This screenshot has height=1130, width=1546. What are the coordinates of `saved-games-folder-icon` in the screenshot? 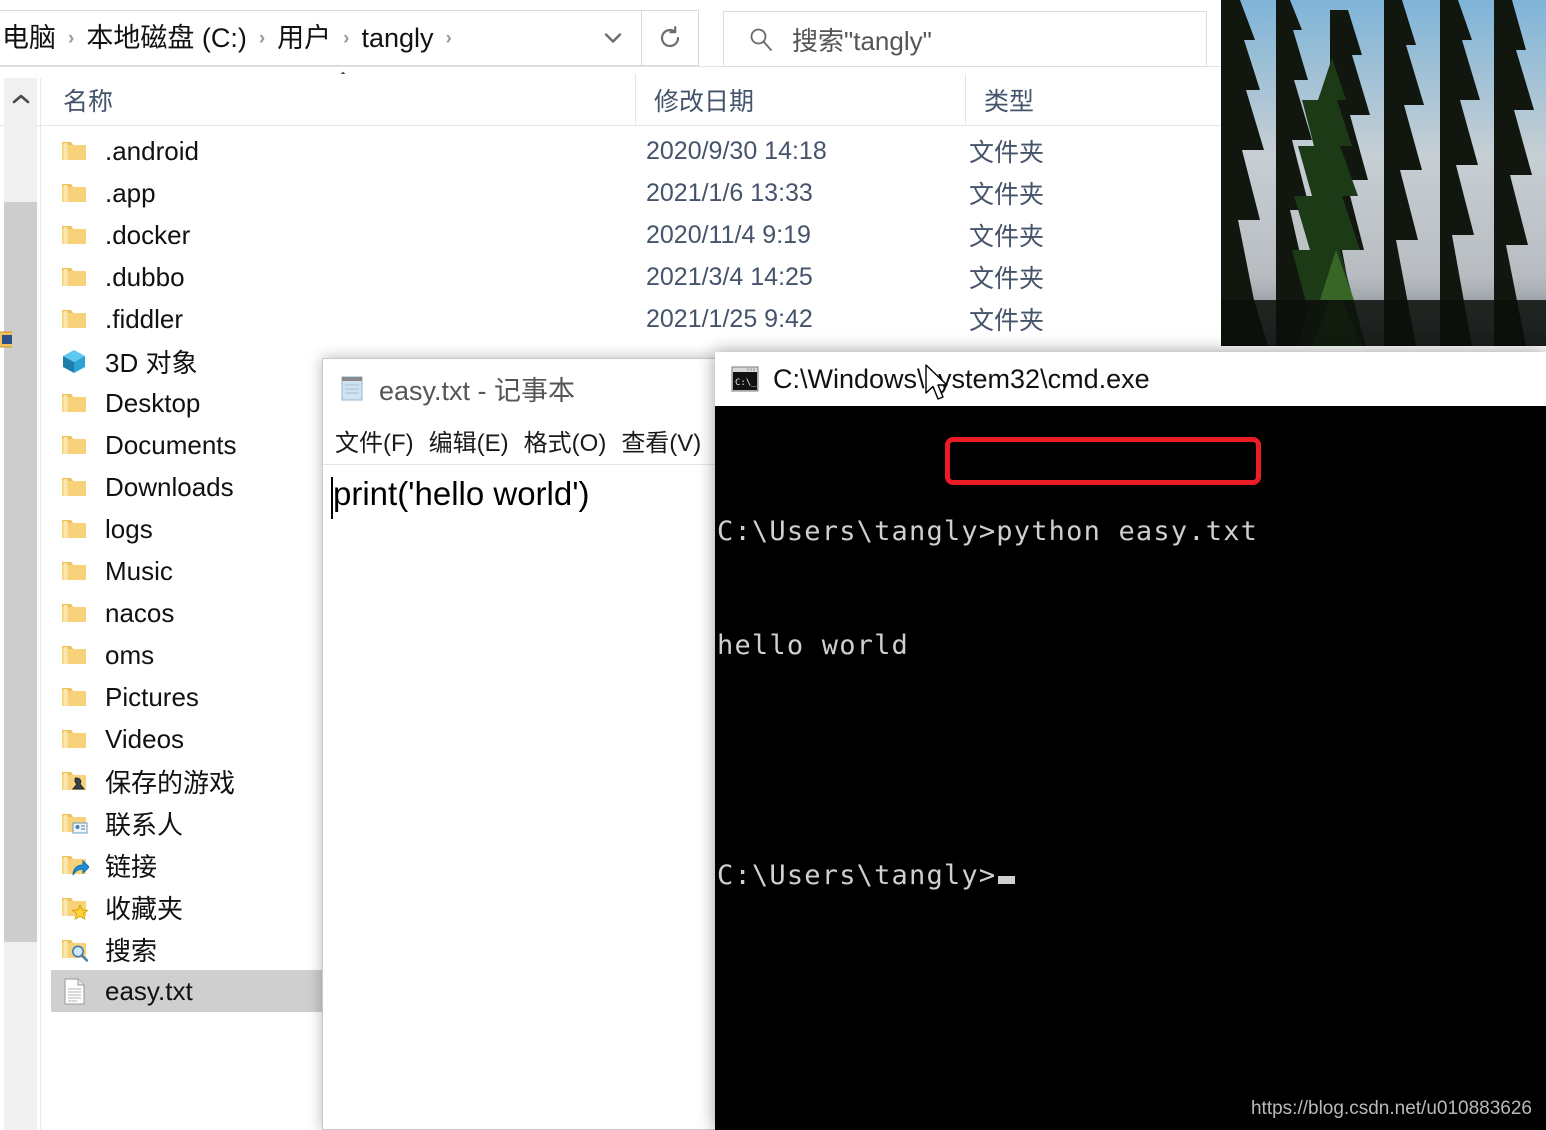 It's located at (74, 781).